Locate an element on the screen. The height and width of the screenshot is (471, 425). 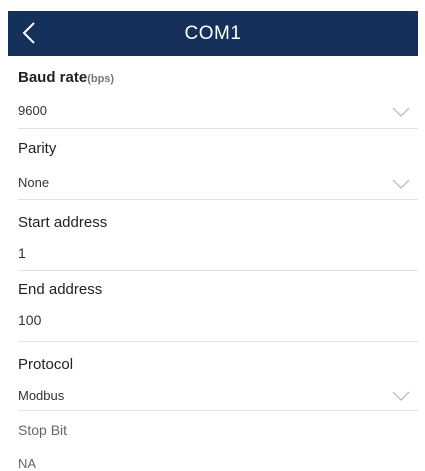
protocol-value: Modbus is located at coordinates (41, 395).